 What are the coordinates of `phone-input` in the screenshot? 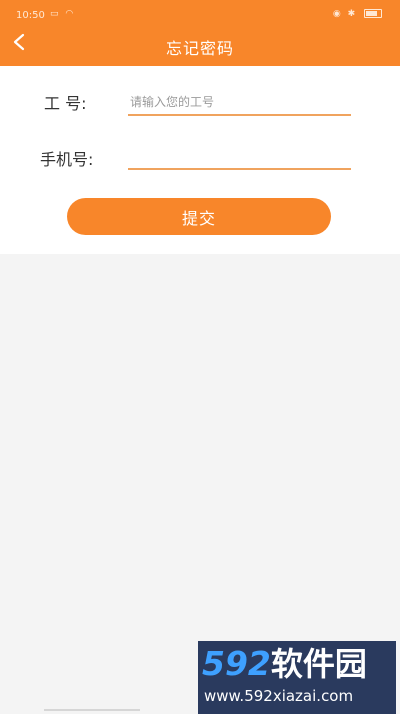 It's located at (239, 157).